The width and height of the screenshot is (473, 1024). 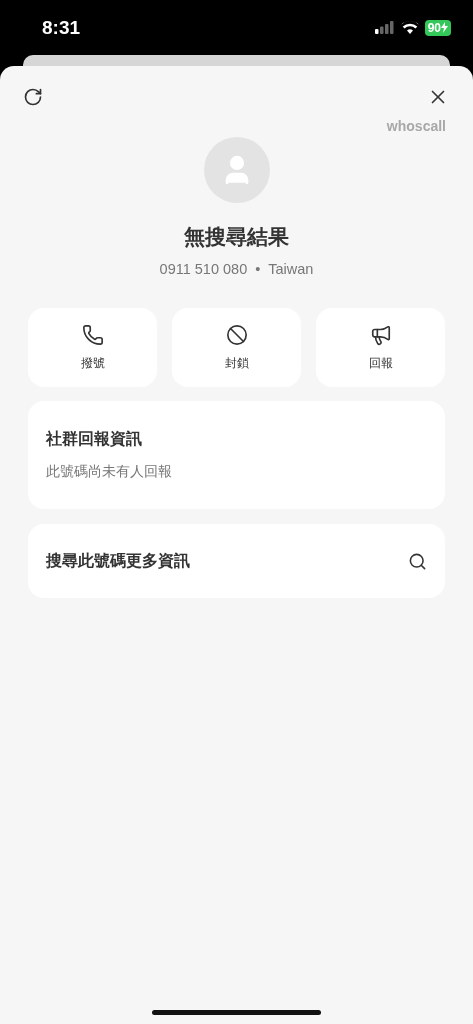 What do you see at coordinates (109, 472) in the screenshot?
I see `card-text: 此號碼尚未有人回報` at bounding box center [109, 472].